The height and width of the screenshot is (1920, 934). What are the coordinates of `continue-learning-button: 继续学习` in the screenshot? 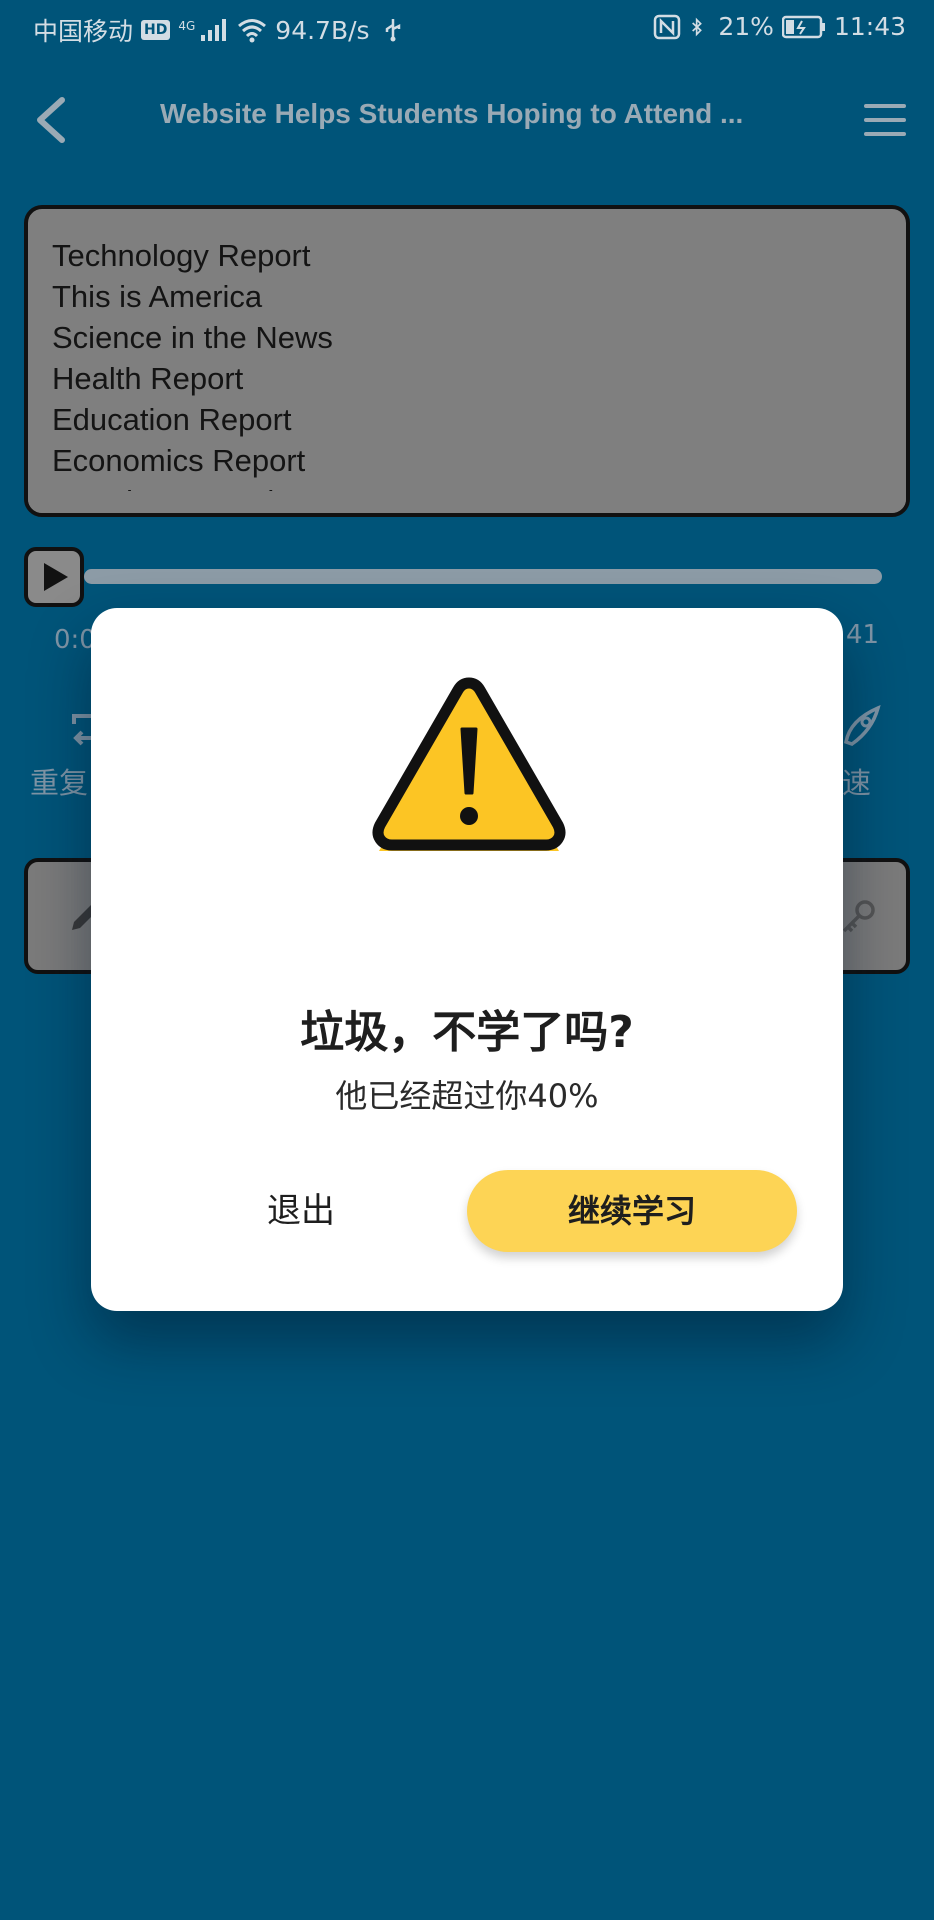 It's located at (632, 1211).